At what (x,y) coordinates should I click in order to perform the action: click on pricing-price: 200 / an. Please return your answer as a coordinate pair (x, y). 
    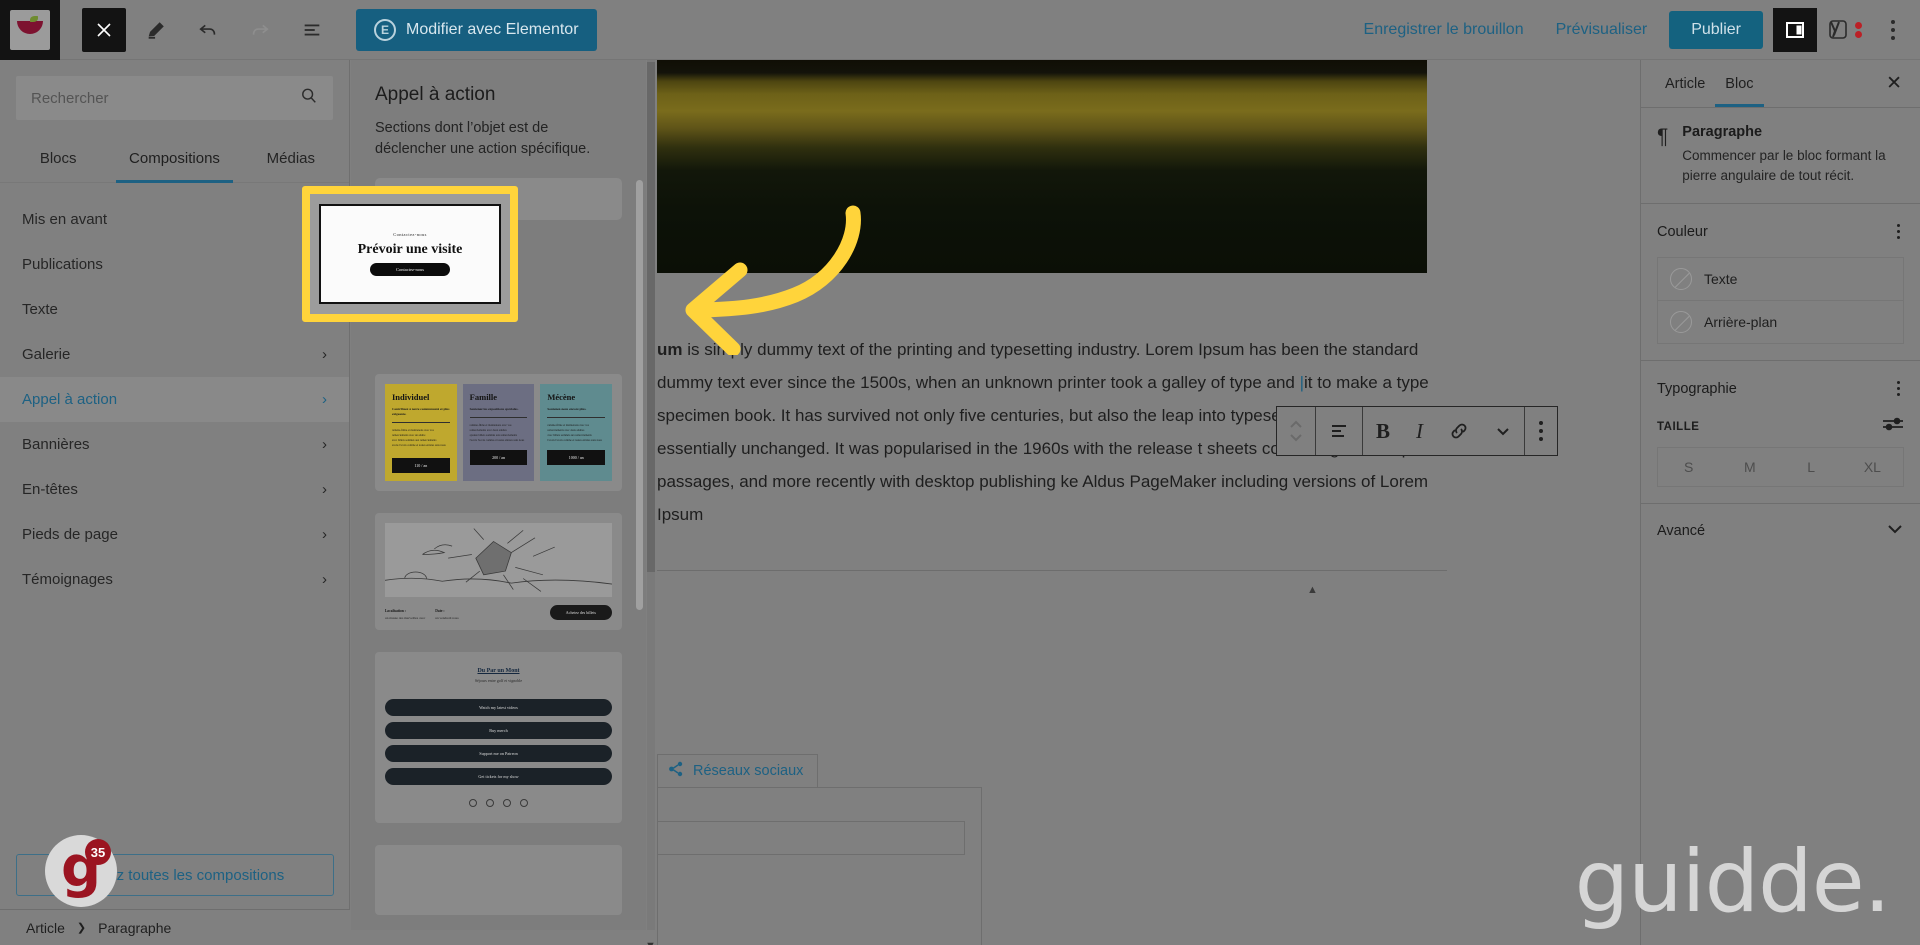
    Looking at the image, I should click on (498, 458).